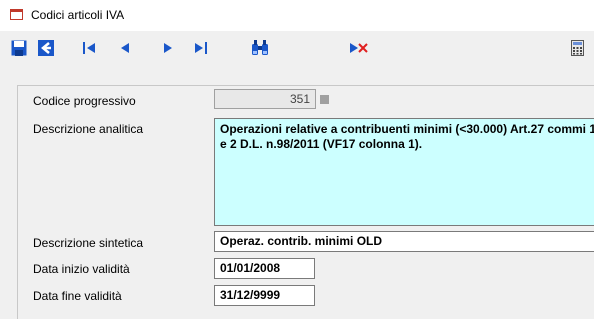 The height and width of the screenshot is (319, 594). I want to click on data-fine-label: Data fine validità, so click(77, 296).